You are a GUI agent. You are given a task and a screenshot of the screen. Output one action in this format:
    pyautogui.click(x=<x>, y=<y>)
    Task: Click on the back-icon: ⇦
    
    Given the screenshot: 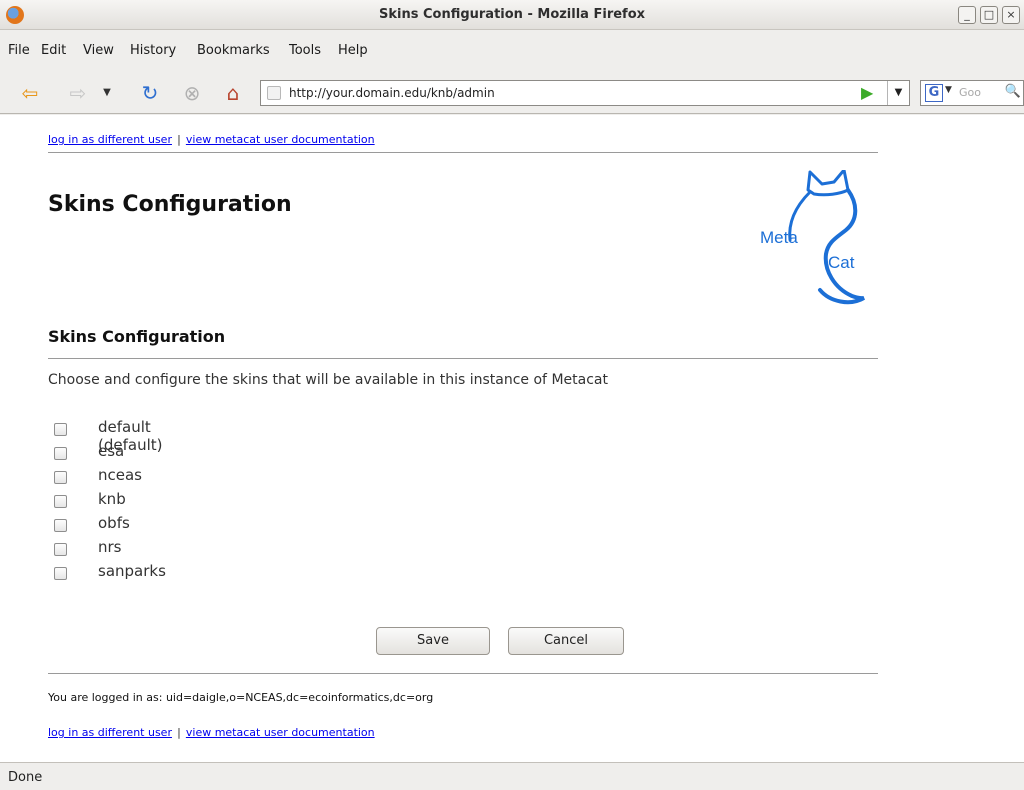 What is the action you would take?
    pyautogui.click(x=30, y=93)
    